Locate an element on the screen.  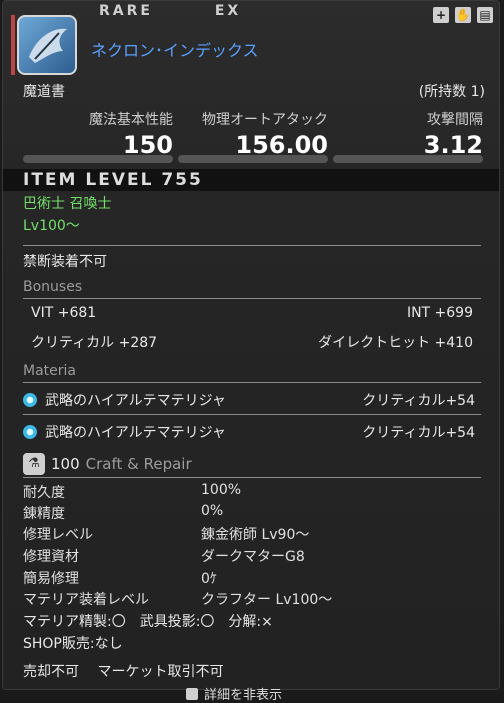
rarity-label: RARE is located at coordinates (126, 11).